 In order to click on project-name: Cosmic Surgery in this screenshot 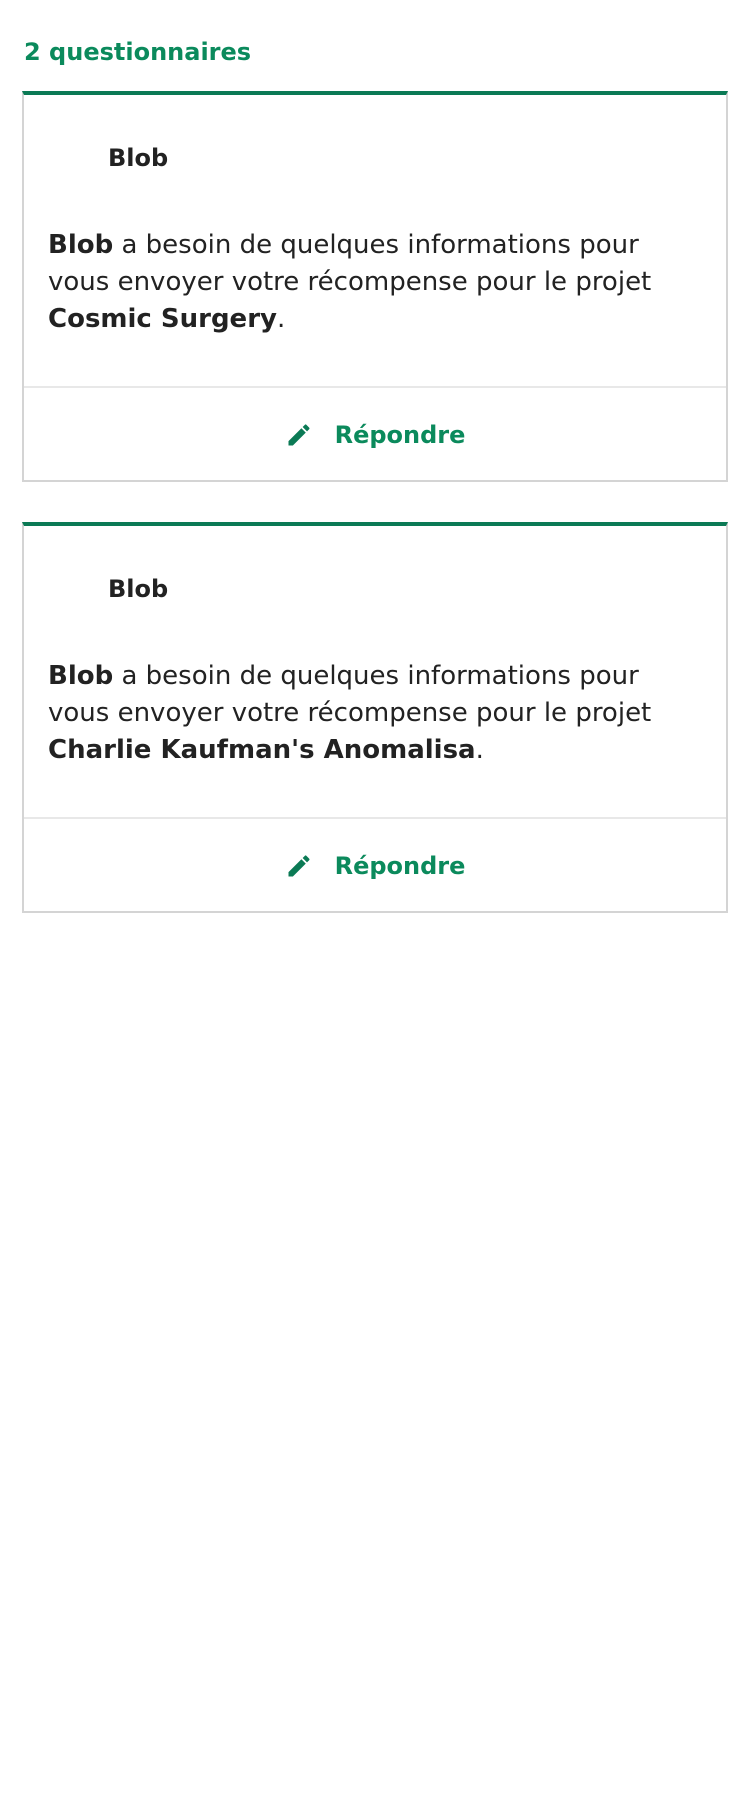, I will do `click(162, 319)`.